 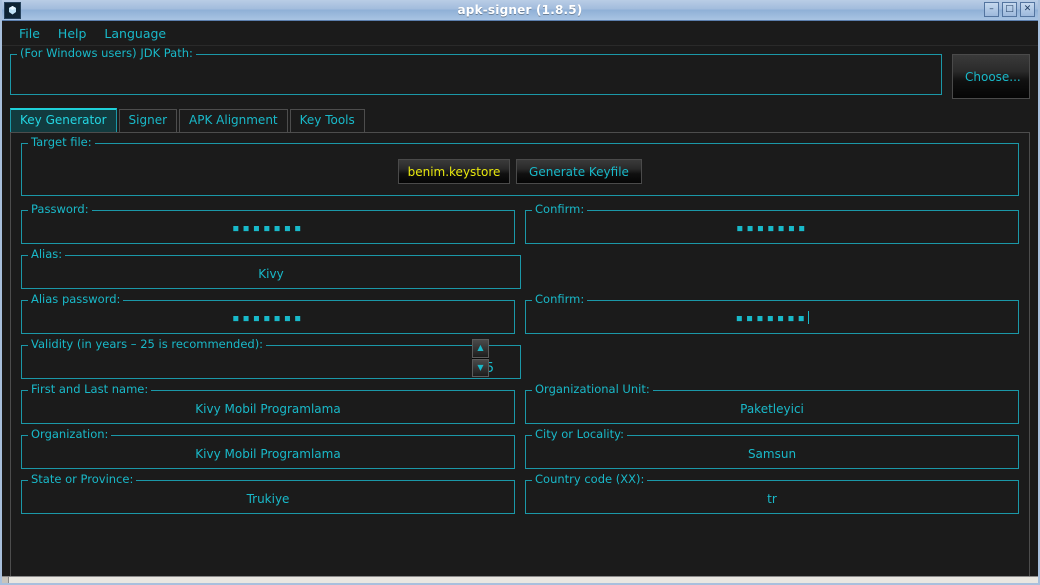 I want to click on organizational-unit-input: Paketleyici, so click(x=772, y=409).